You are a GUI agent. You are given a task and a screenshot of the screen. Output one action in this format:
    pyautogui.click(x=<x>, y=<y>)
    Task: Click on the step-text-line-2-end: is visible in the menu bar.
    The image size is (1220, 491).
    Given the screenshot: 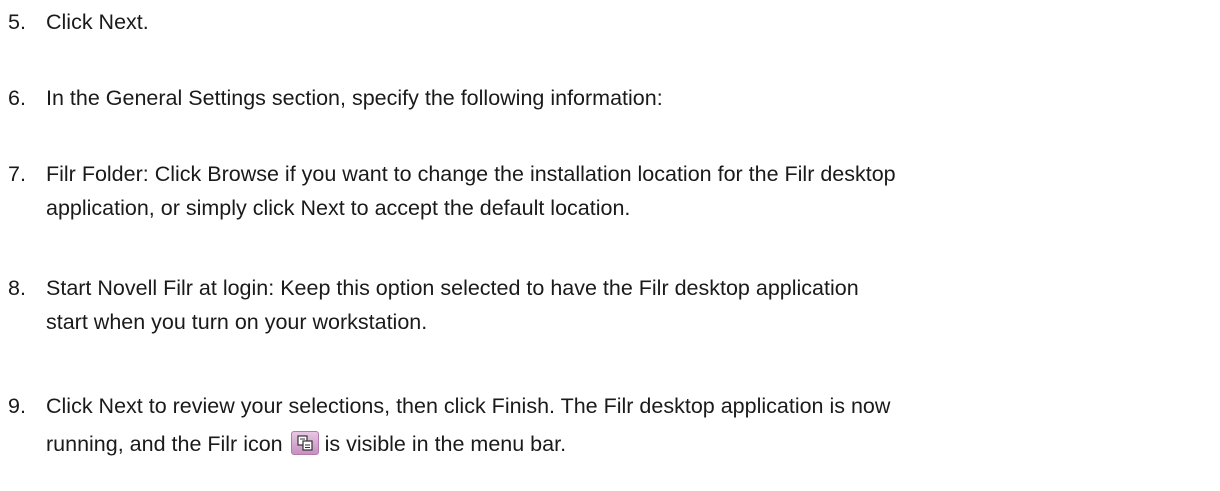 What is the action you would take?
    pyautogui.click(x=445, y=444)
    